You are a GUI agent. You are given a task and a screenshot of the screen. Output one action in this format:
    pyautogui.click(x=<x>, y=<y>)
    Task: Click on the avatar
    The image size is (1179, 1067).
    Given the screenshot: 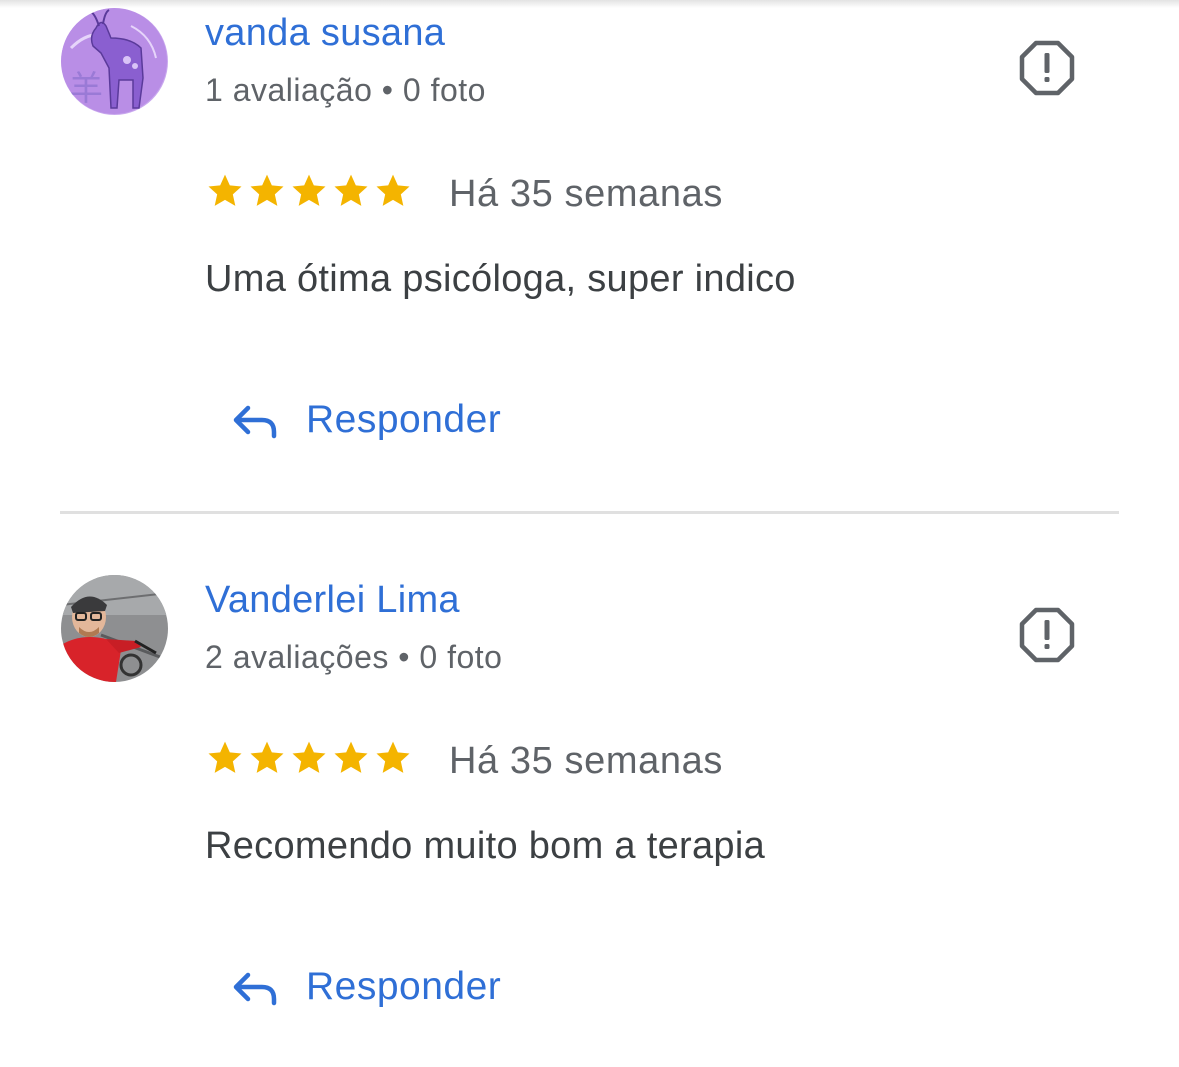 What is the action you would take?
    pyautogui.click(x=114, y=628)
    